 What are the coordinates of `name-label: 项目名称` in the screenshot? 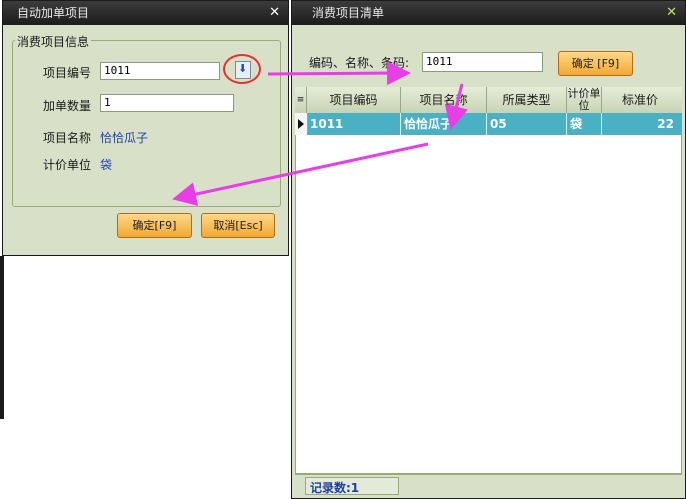 It's located at (67, 138).